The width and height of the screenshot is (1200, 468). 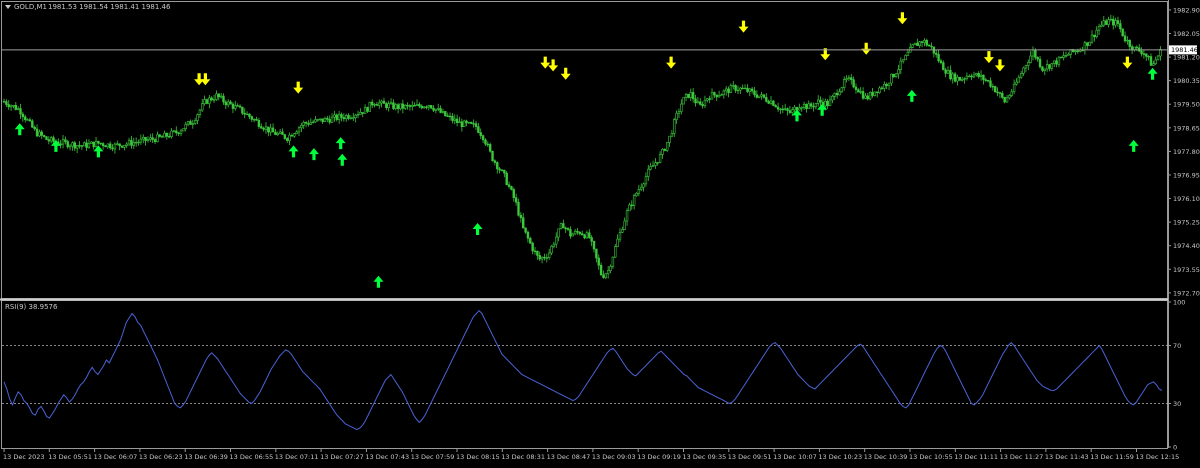 What do you see at coordinates (1022, 457) in the screenshot?
I see `time-tick-label: 13 Dec 11:27` at bounding box center [1022, 457].